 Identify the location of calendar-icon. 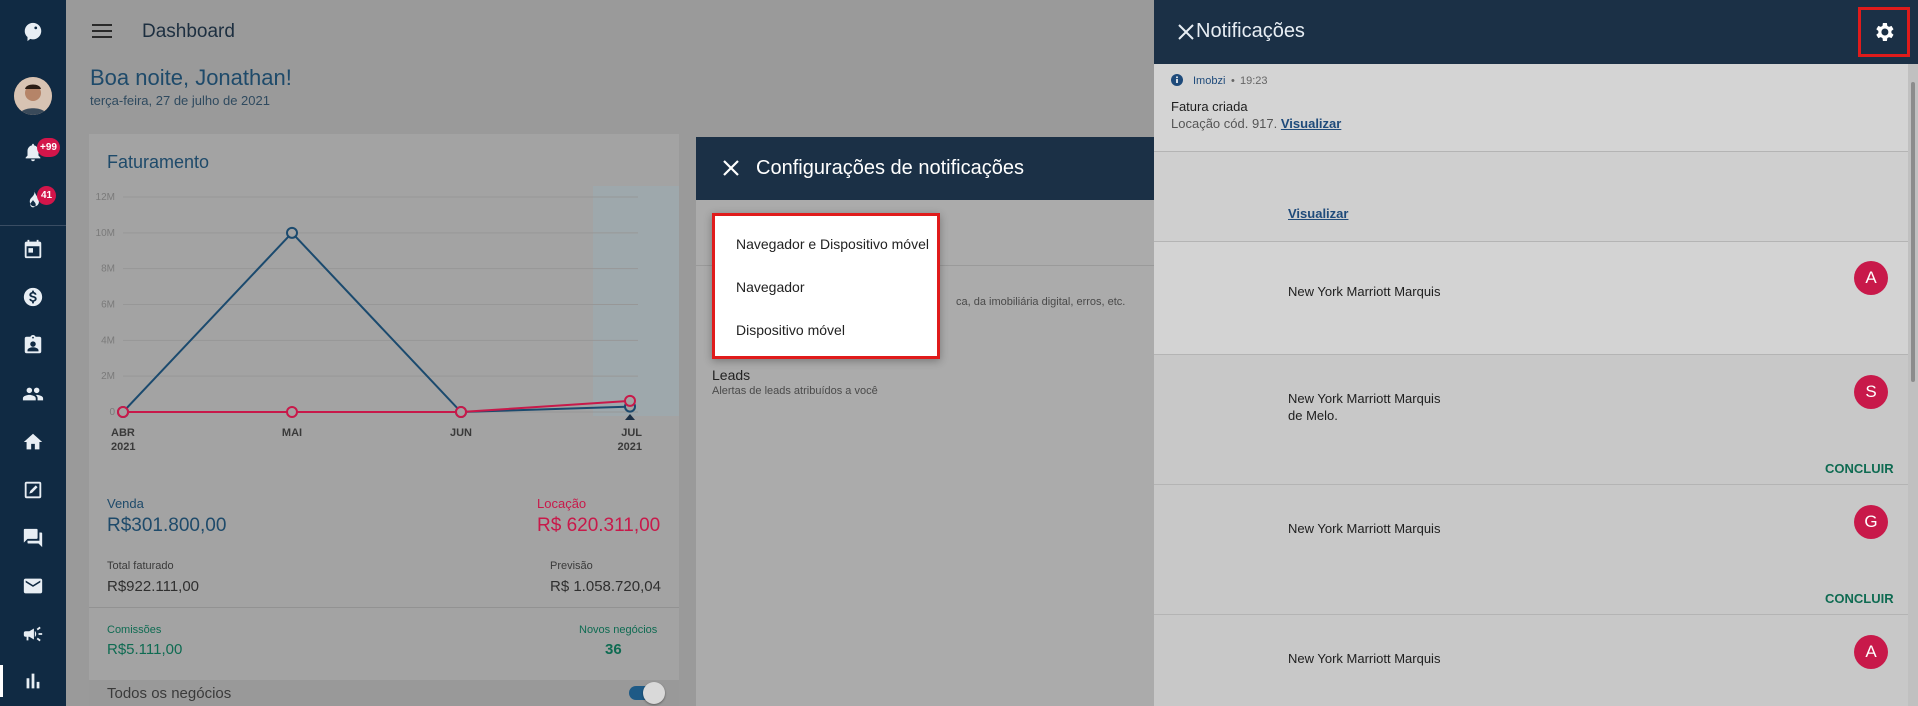
(33, 249).